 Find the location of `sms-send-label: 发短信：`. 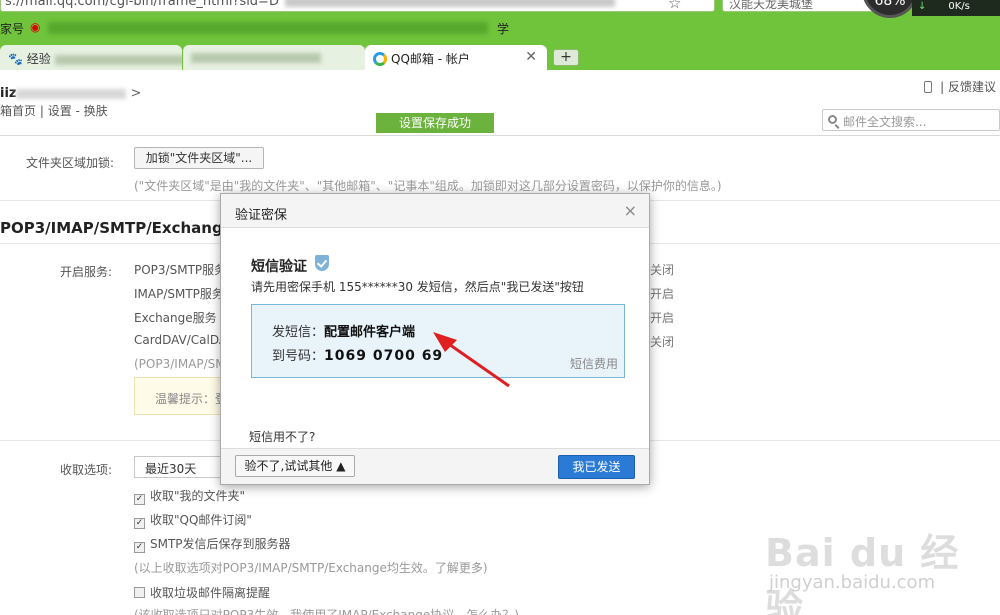

sms-send-label: 发短信： is located at coordinates (298, 332).